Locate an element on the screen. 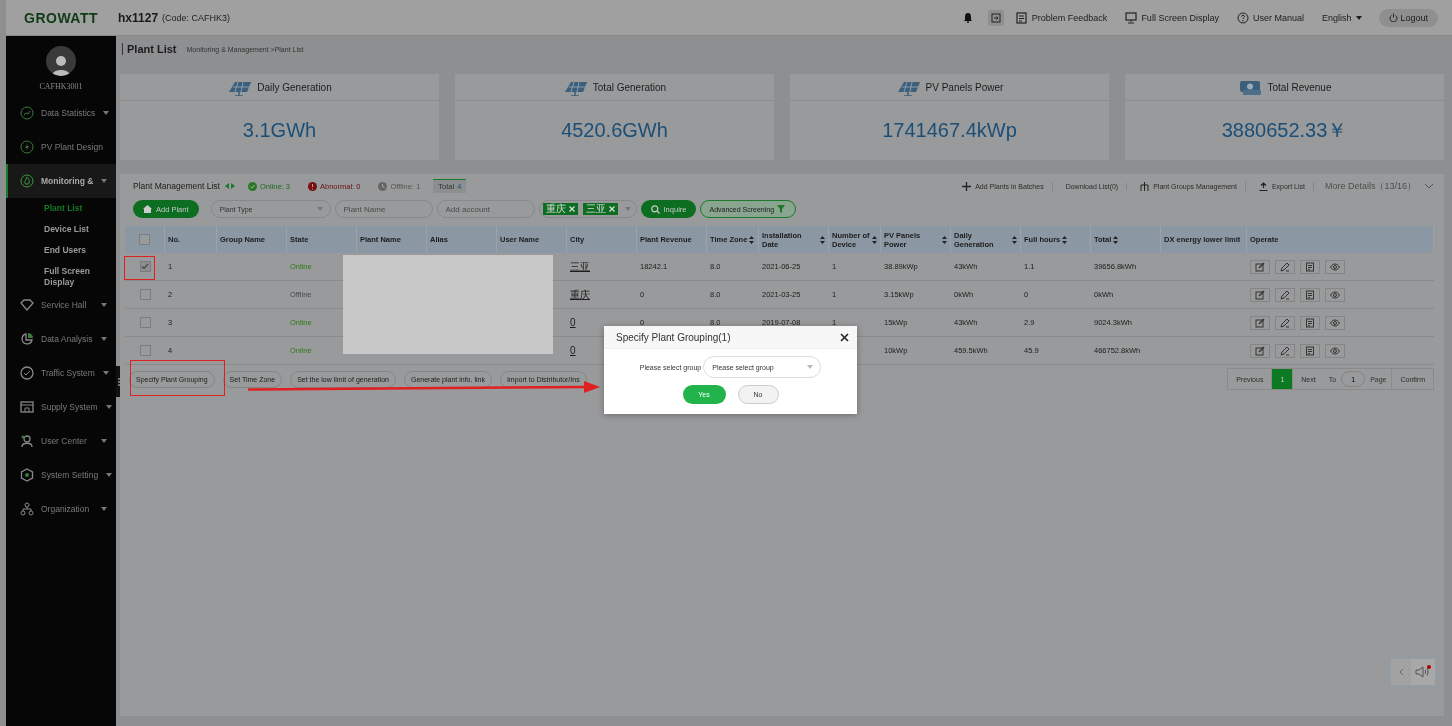 The width and height of the screenshot is (1452, 726). close-button is located at coordinates (844, 337).